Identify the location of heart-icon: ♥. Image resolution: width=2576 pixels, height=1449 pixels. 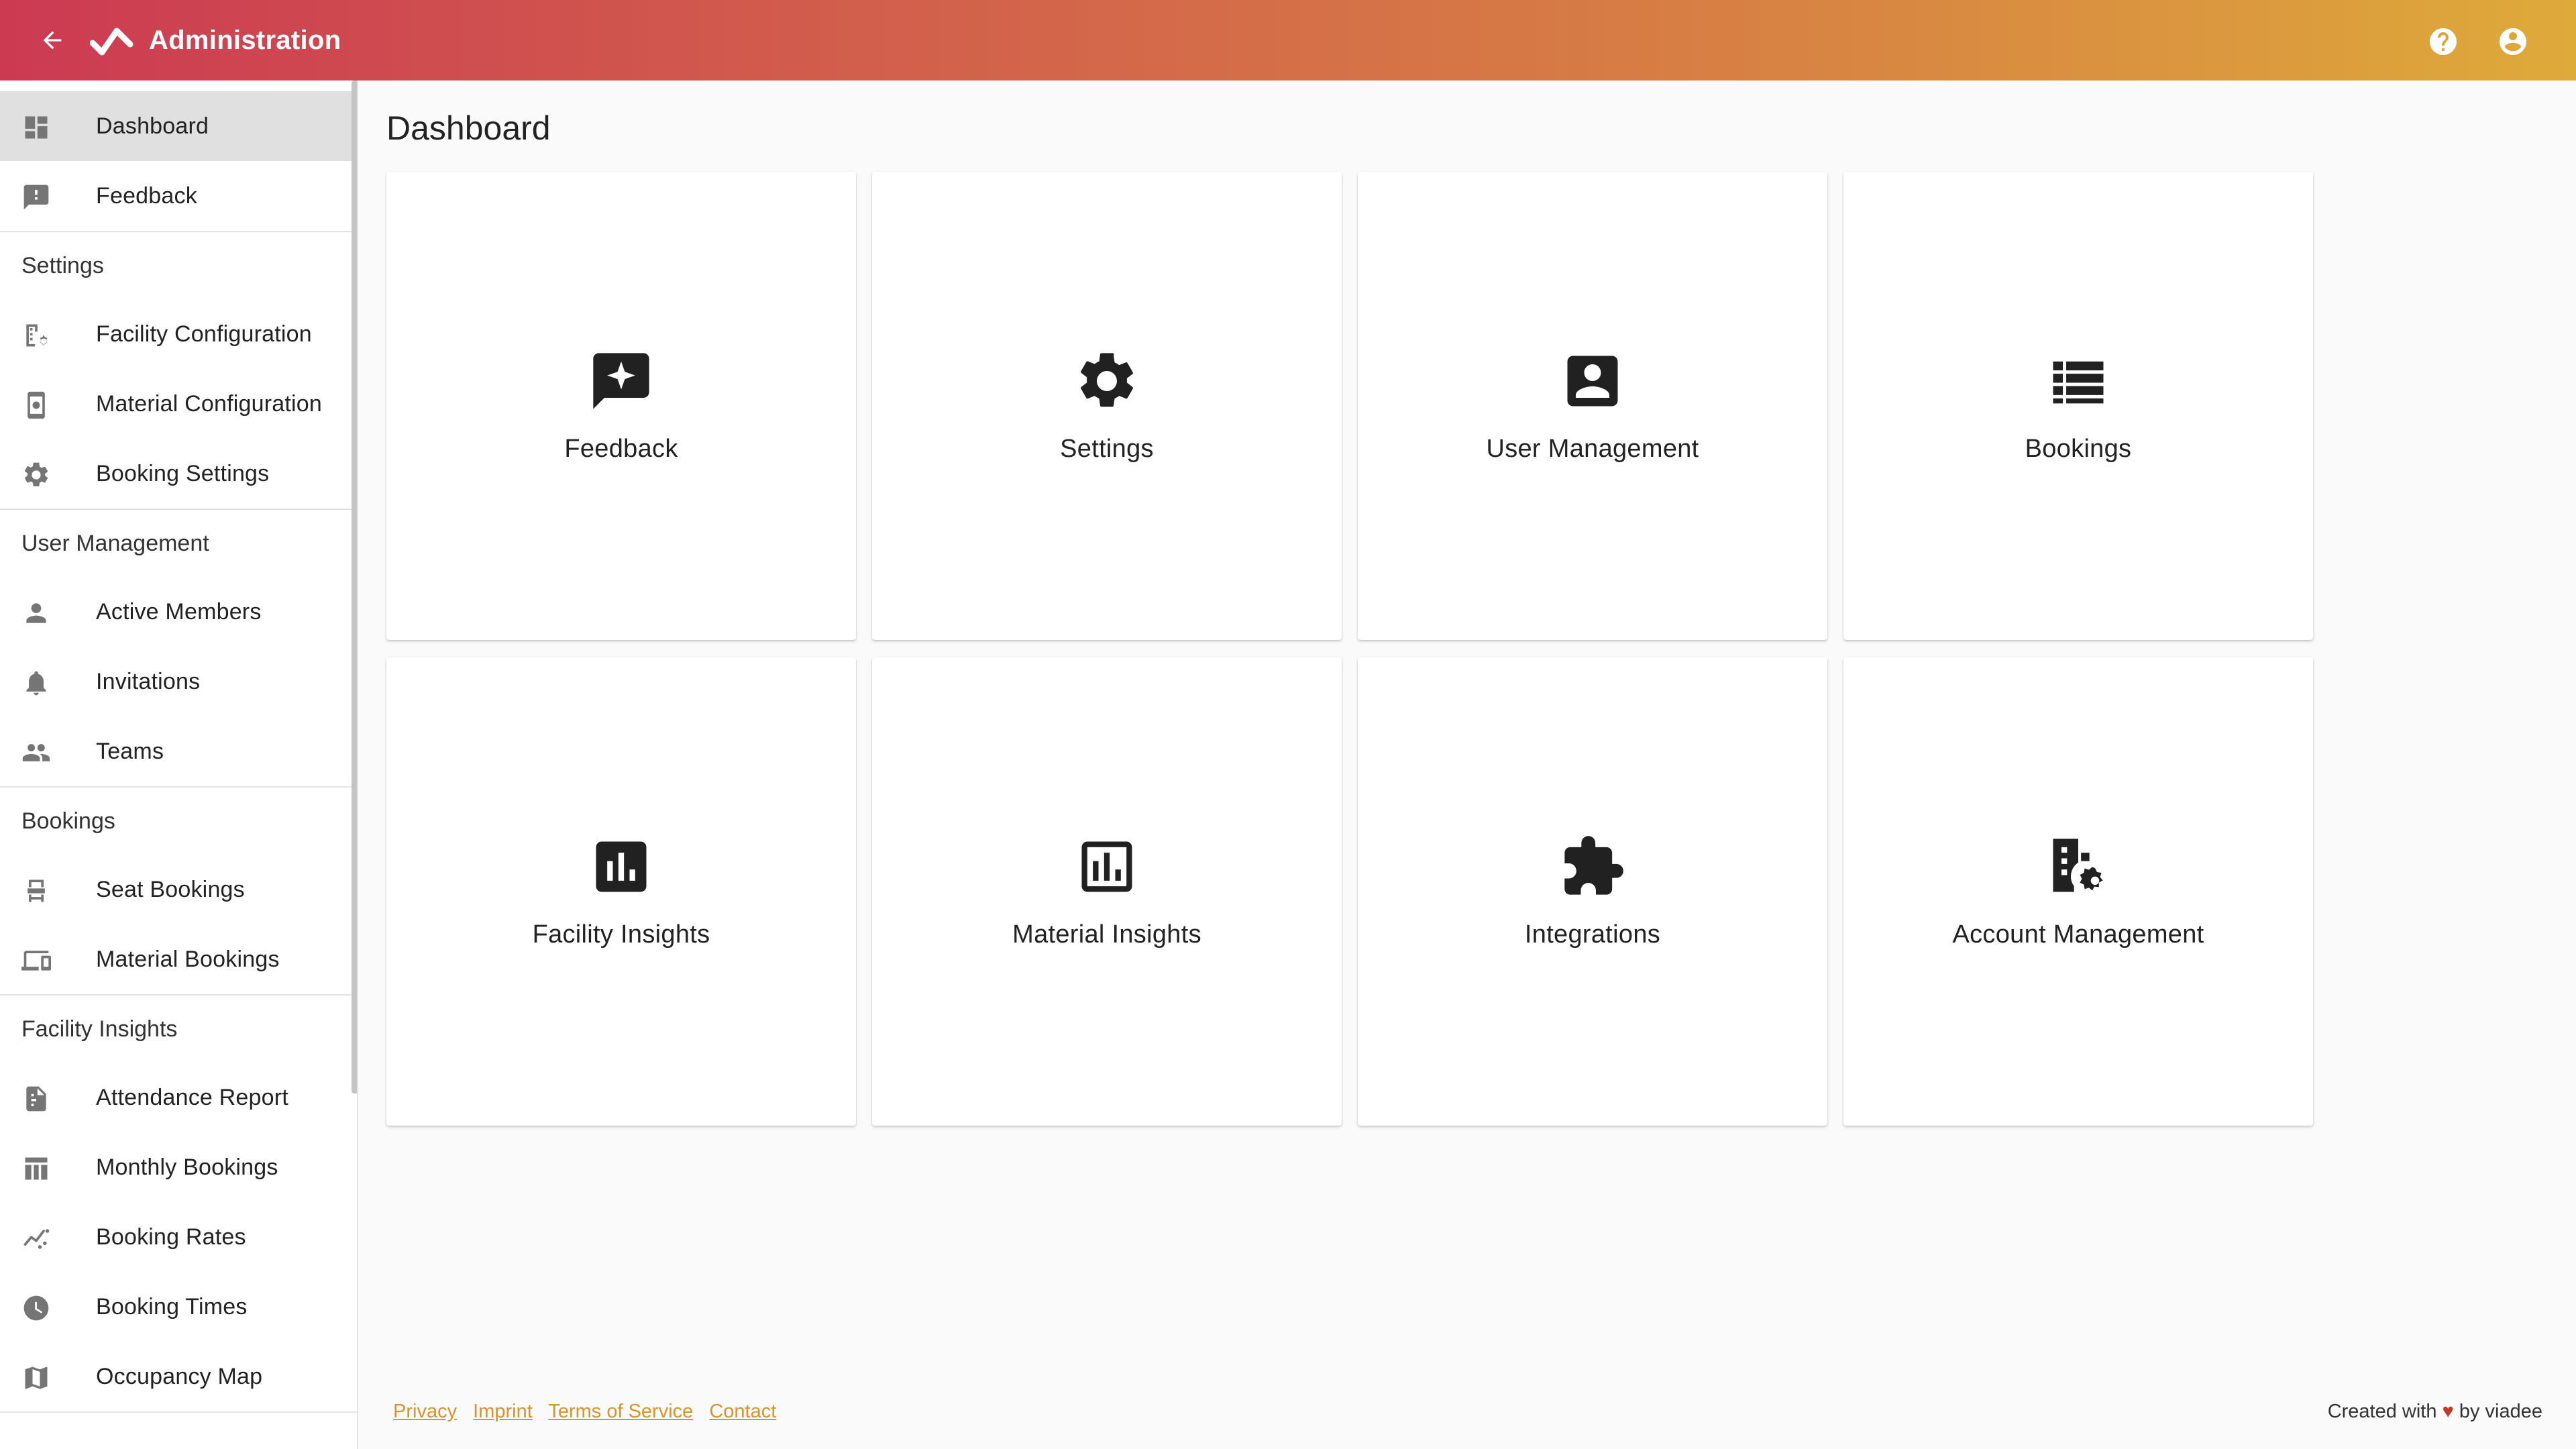
(2448, 1411).